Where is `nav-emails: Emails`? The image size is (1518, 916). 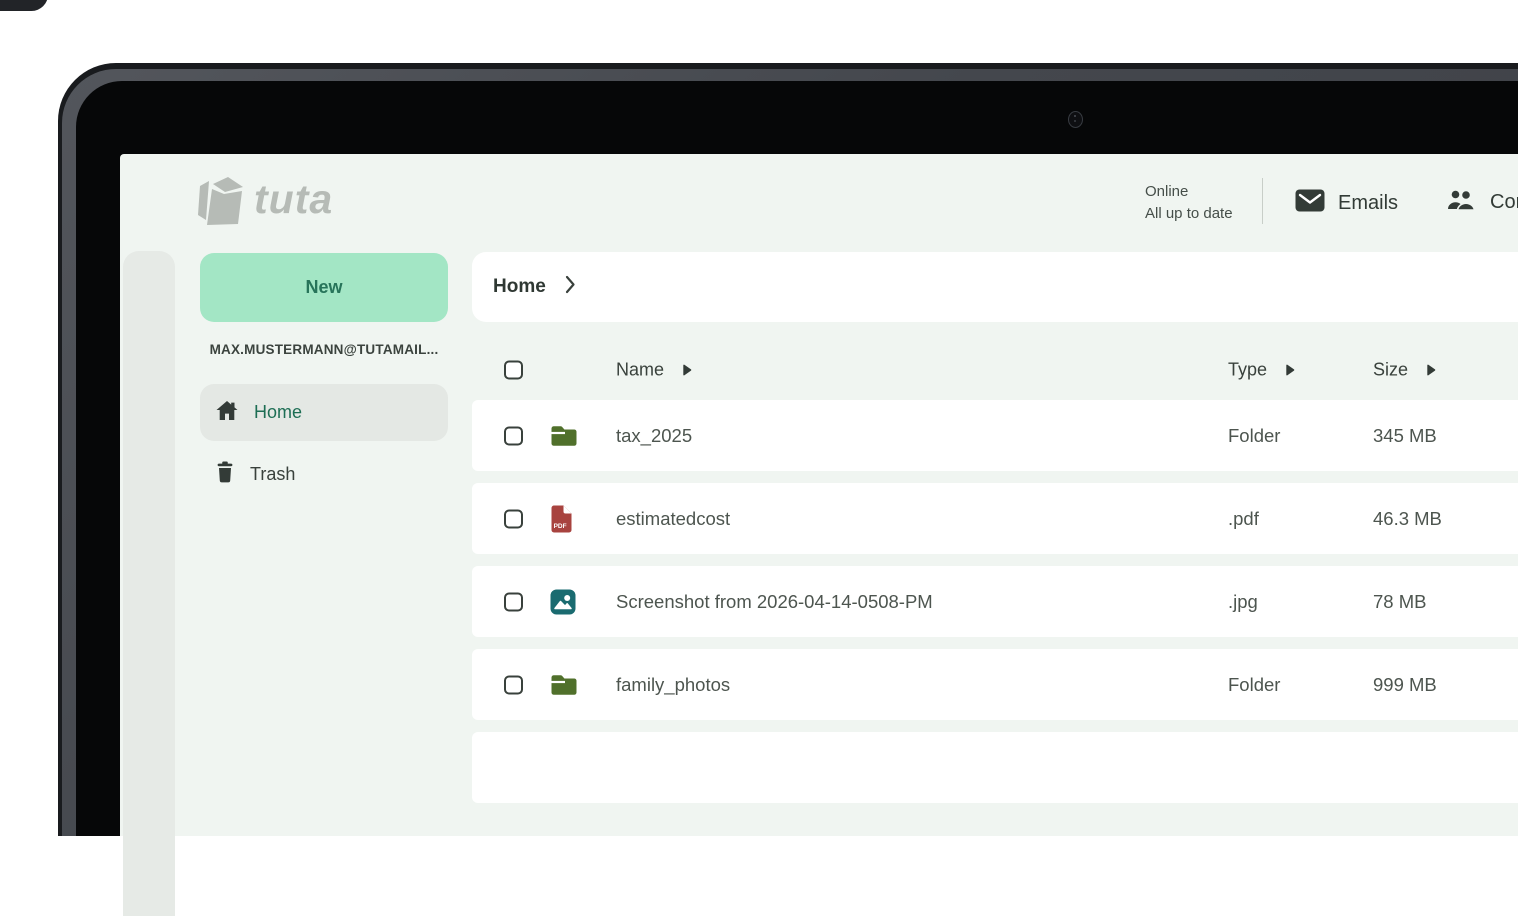
nav-emails: Emails is located at coordinates (1346, 203).